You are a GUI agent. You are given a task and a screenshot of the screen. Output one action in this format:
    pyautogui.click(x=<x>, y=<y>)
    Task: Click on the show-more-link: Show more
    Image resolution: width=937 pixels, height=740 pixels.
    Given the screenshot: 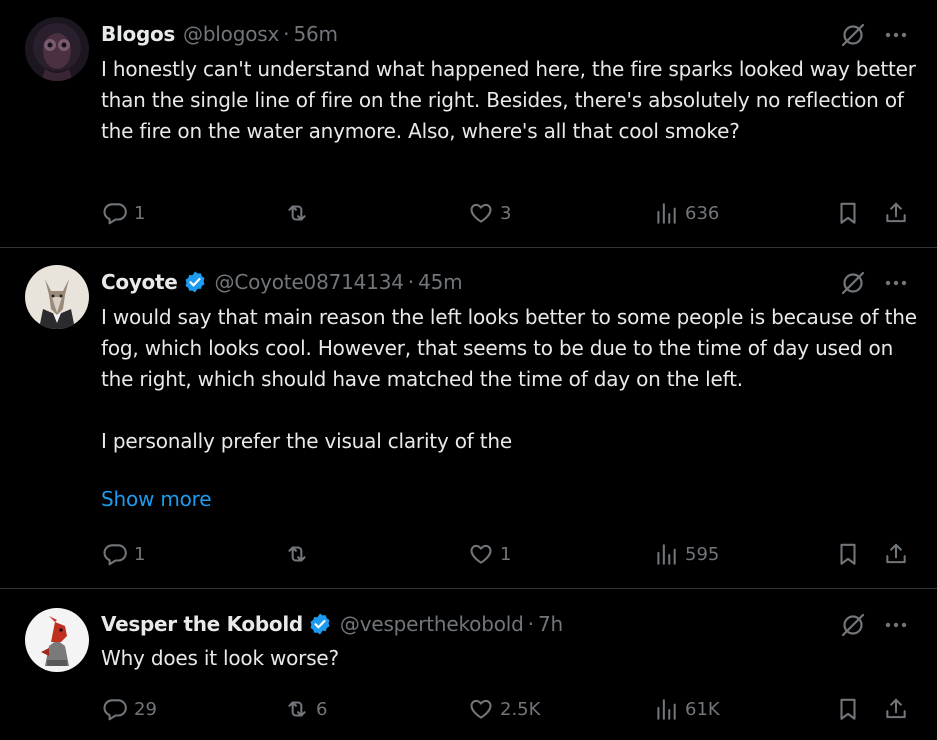 What is the action you would take?
    pyautogui.click(x=156, y=499)
    